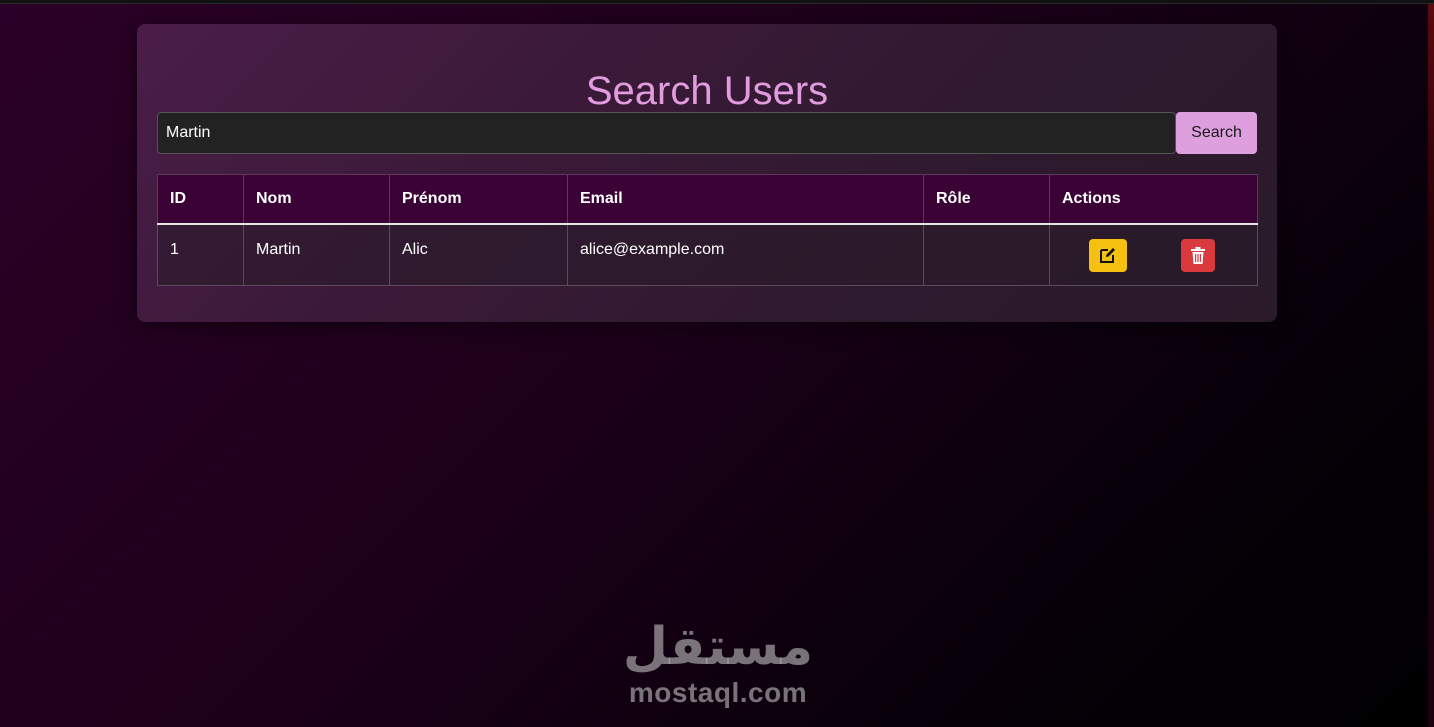 This screenshot has height=727, width=1434. Describe the element at coordinates (200, 254) in the screenshot. I see `cell-id: 1` at that location.